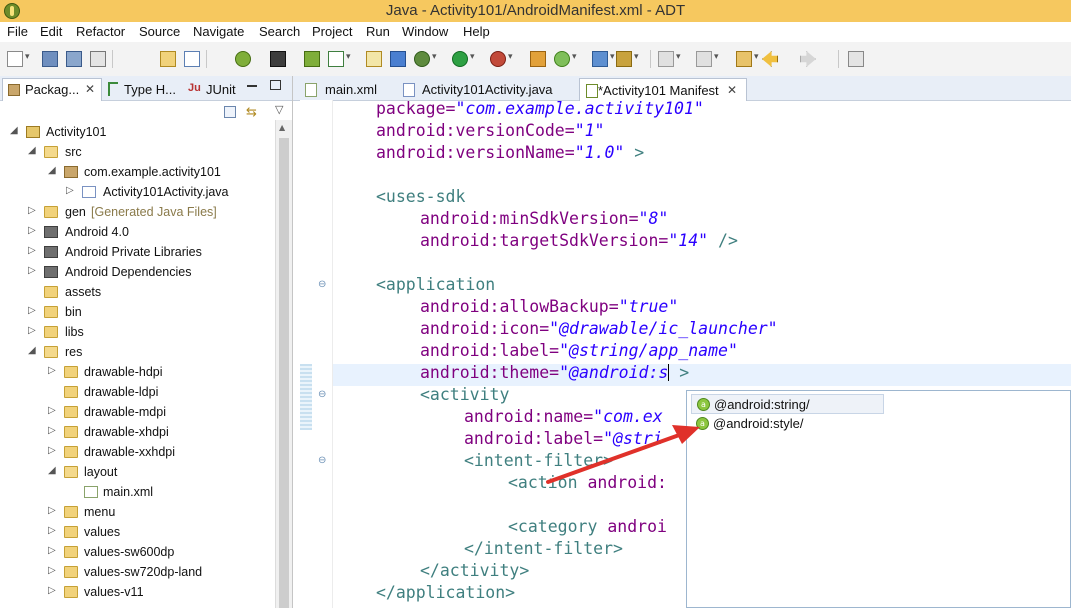 The height and width of the screenshot is (608, 1071). What do you see at coordinates (159, 31) in the screenshot?
I see `menu-source: Source` at bounding box center [159, 31].